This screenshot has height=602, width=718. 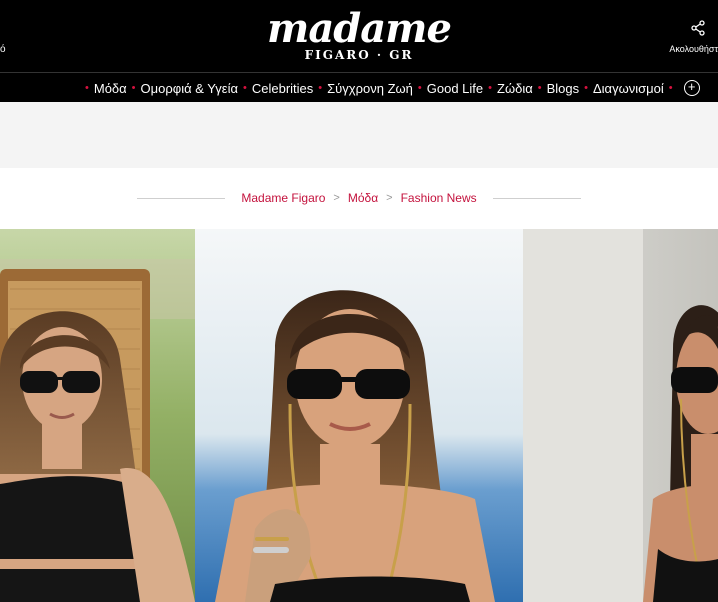 I want to click on site-header: ό madame FIGARO · GR Ακολουθήστ, so click(x=359, y=36).